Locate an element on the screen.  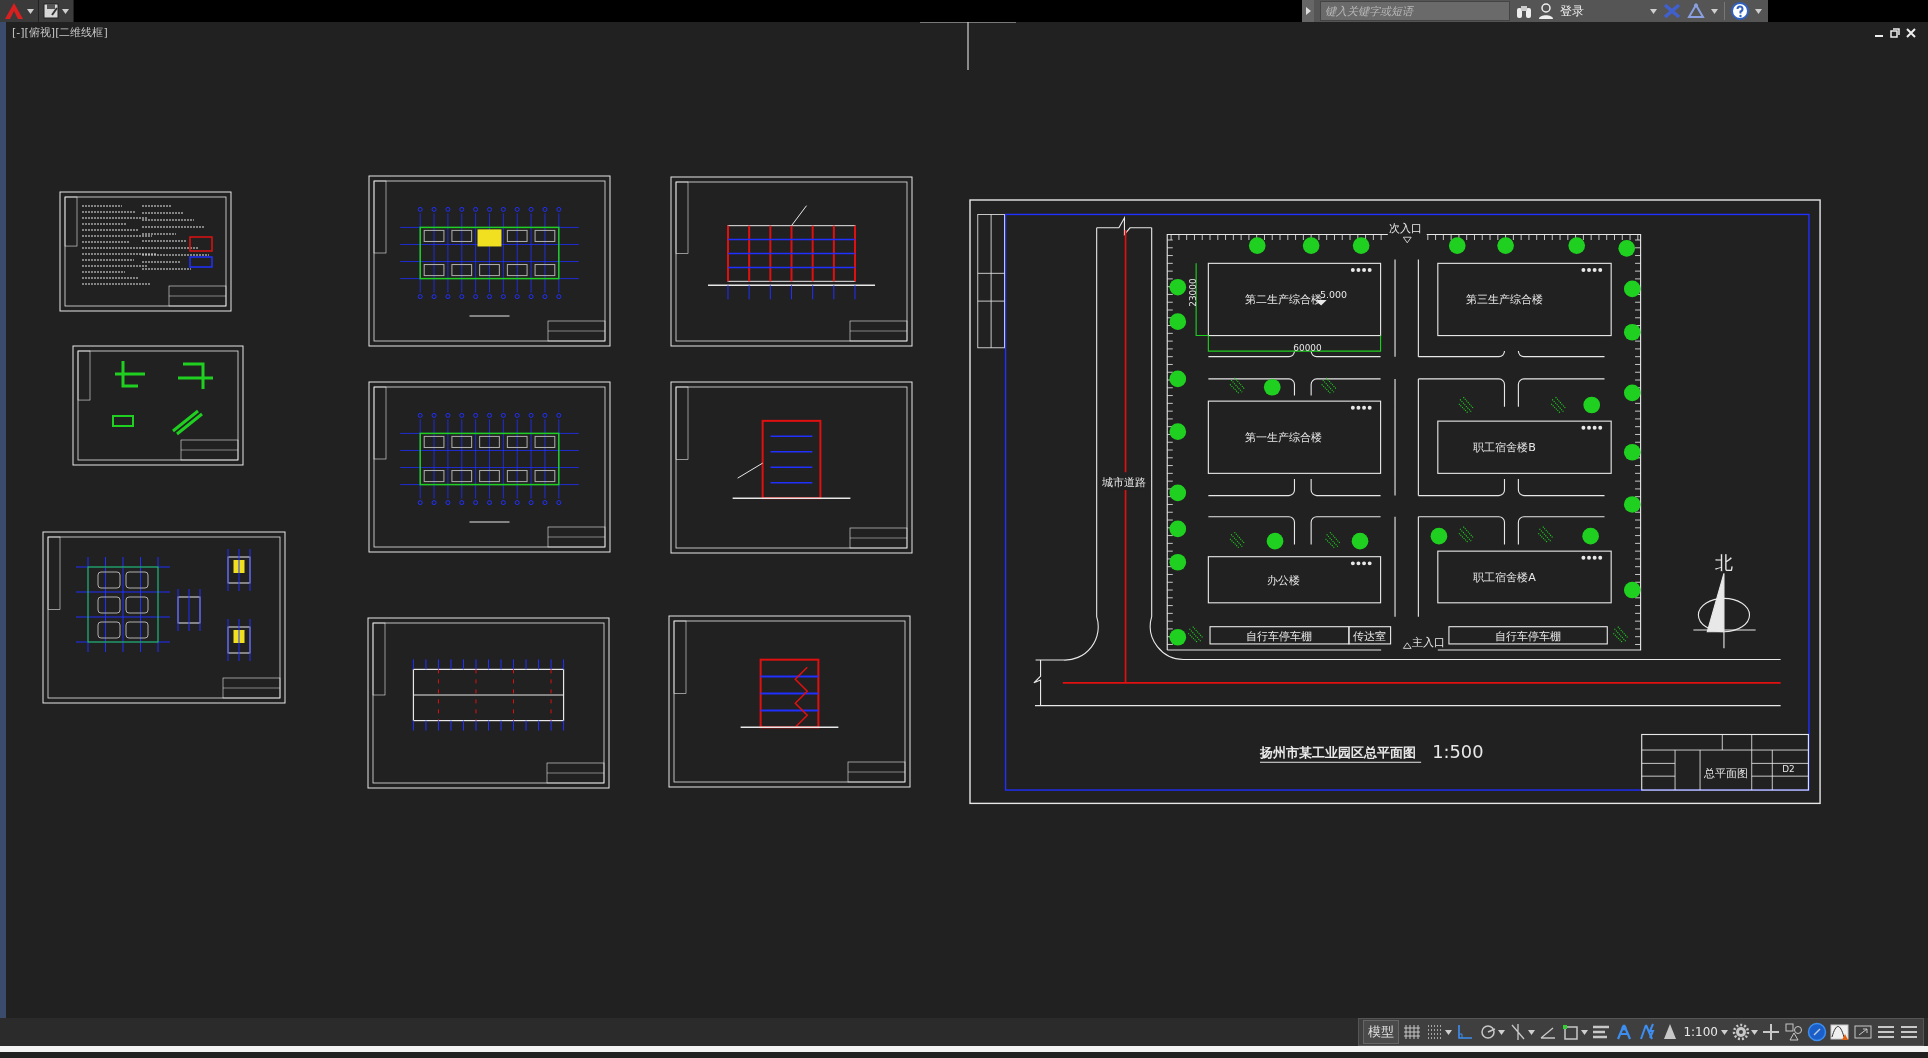
annotation-scale: 1:100 is located at coordinates (1700, 1032).